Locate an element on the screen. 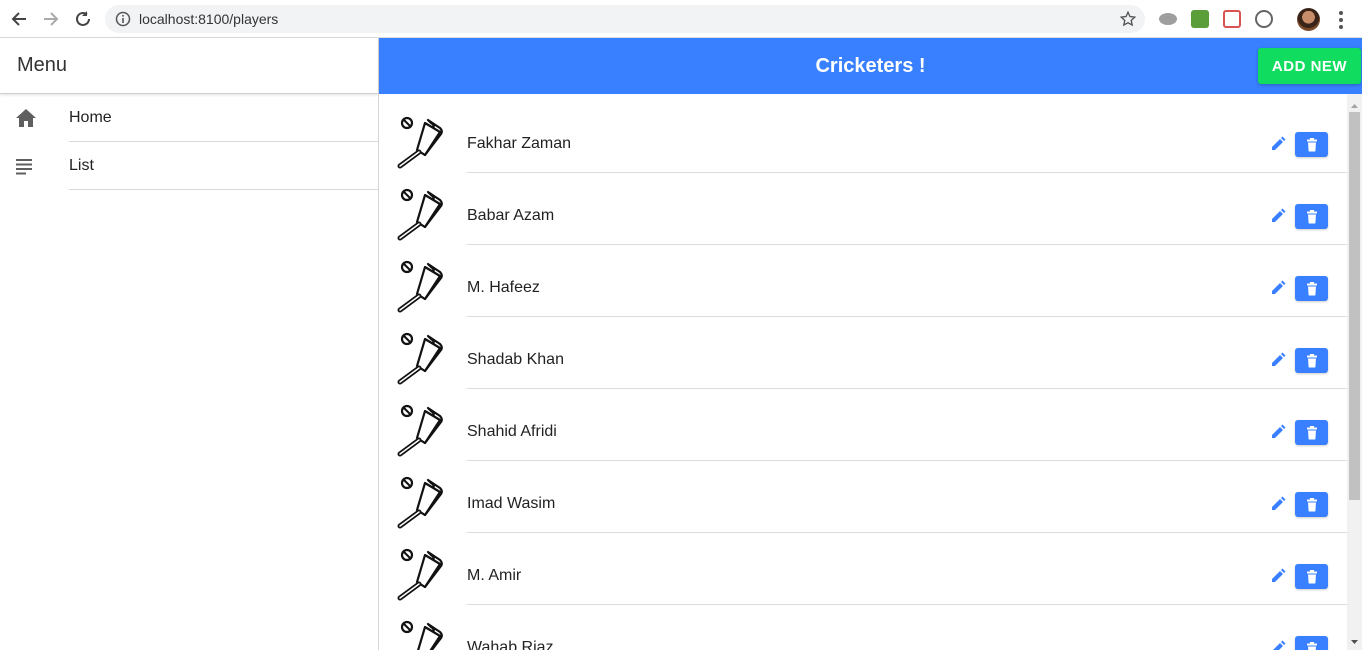 Image resolution: width=1362 pixels, height=652 pixels. extension-db-icon is located at coordinates (1200, 19).